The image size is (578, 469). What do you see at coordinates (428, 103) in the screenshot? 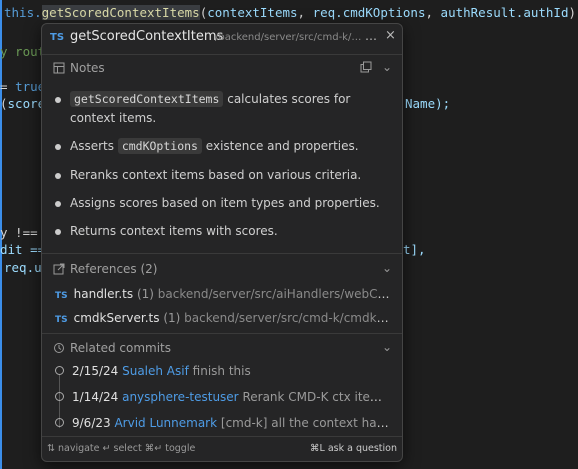
I see `code-line-4-right: Name);` at bounding box center [428, 103].